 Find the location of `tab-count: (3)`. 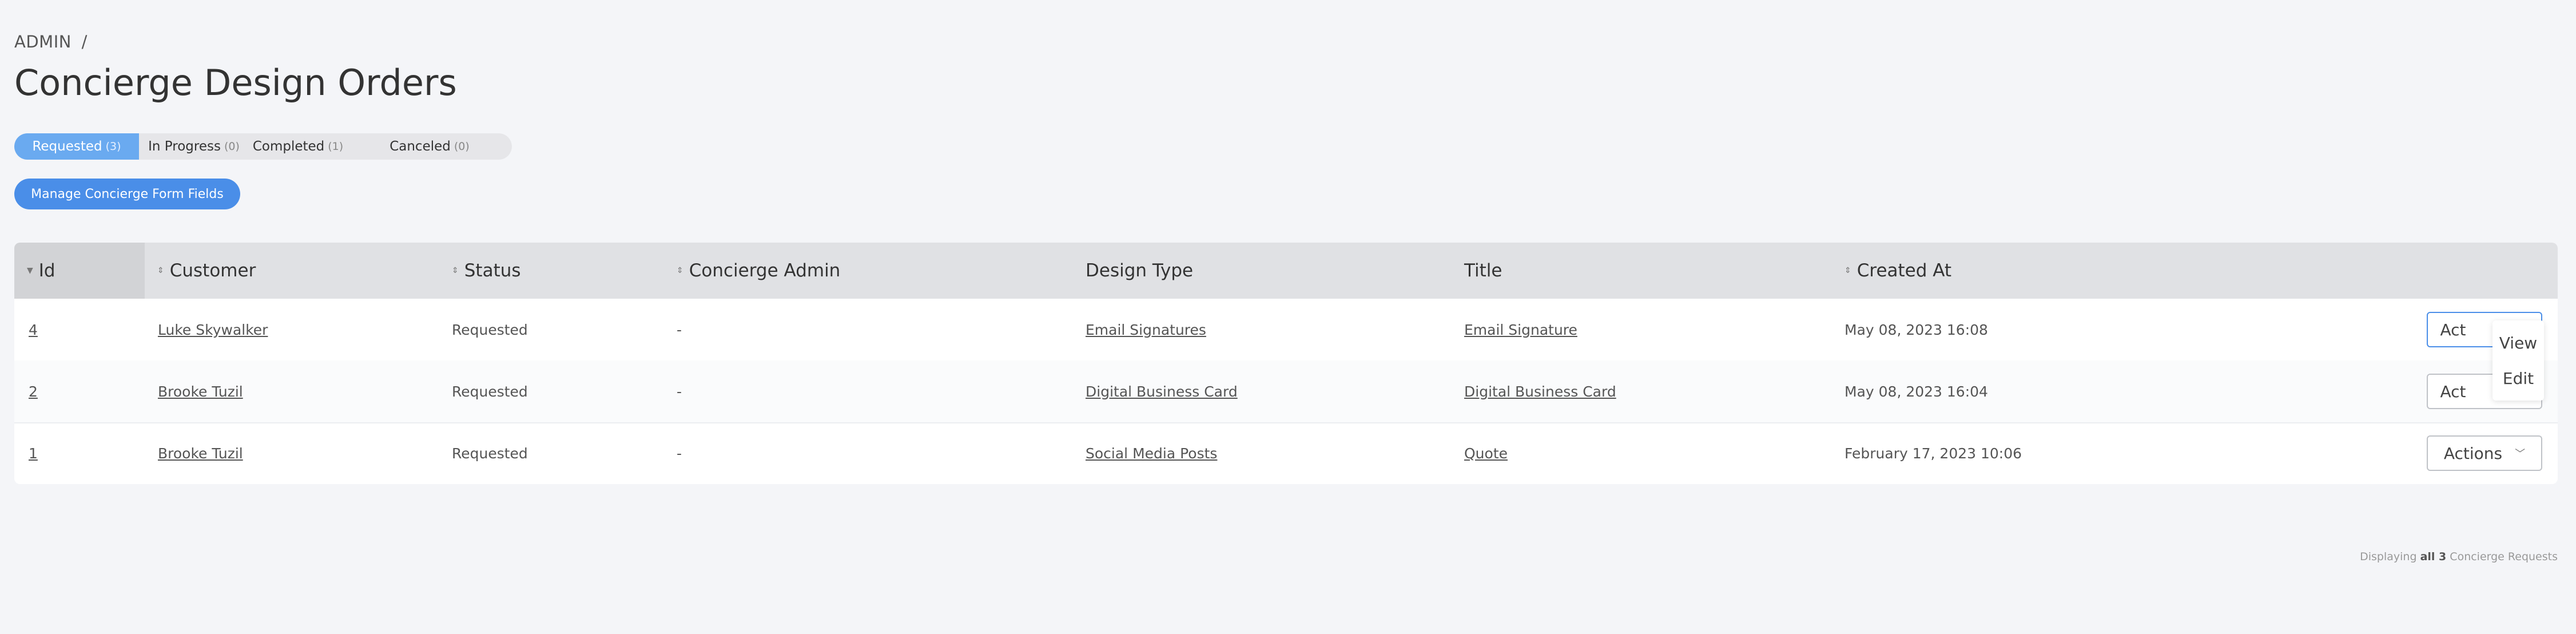

tab-count: (3) is located at coordinates (113, 146).